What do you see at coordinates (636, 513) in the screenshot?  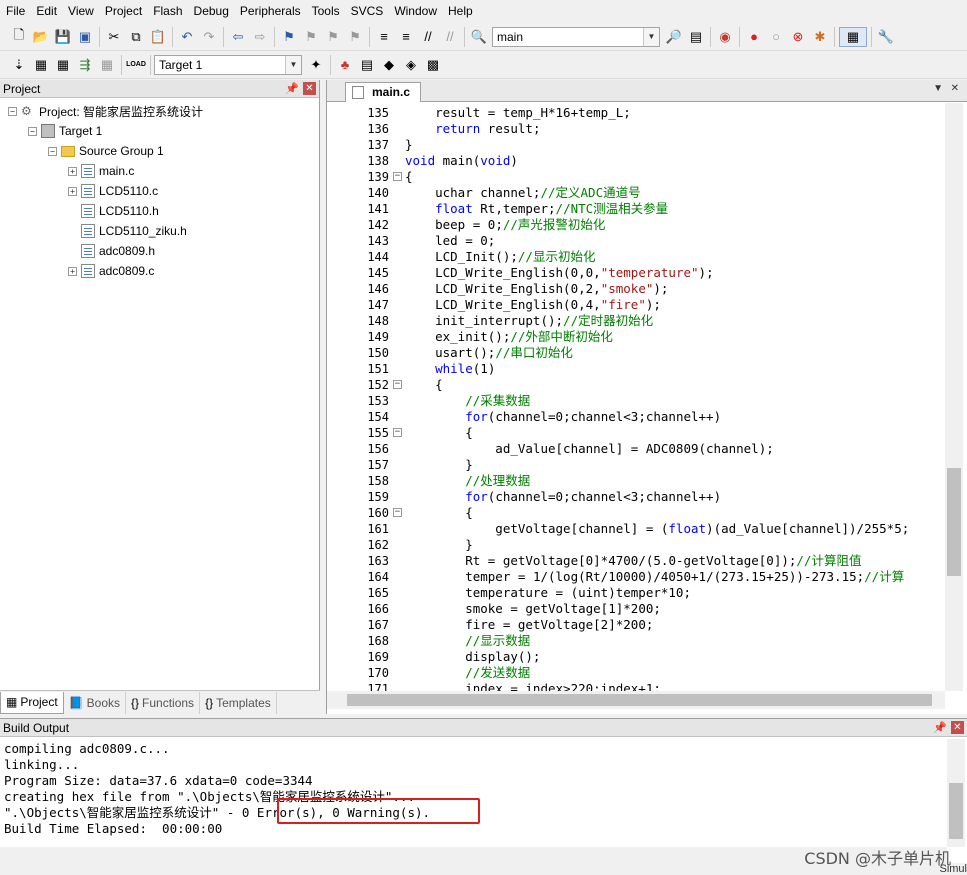 I see `code-line: 160− {` at bounding box center [636, 513].